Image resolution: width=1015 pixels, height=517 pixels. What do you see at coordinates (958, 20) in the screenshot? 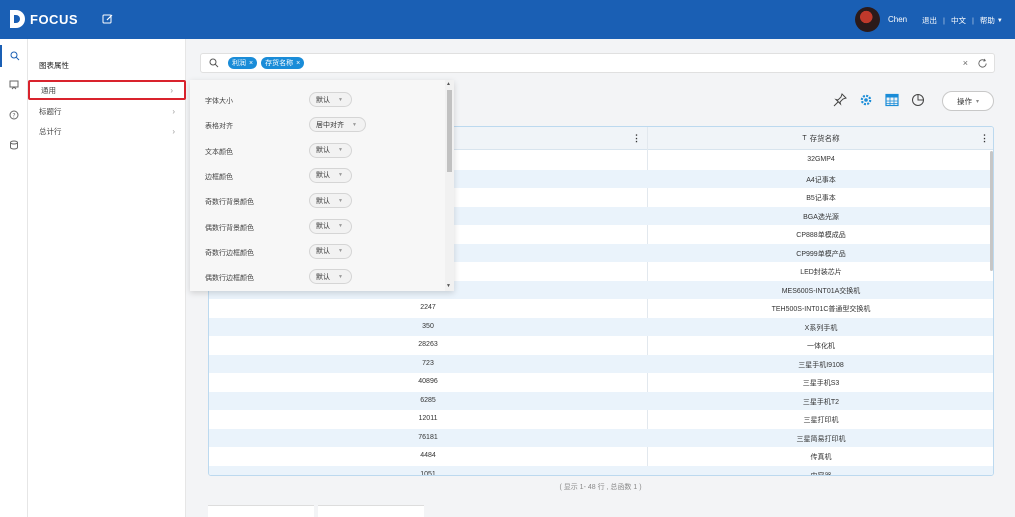
I see `language-link: 中文` at bounding box center [958, 20].